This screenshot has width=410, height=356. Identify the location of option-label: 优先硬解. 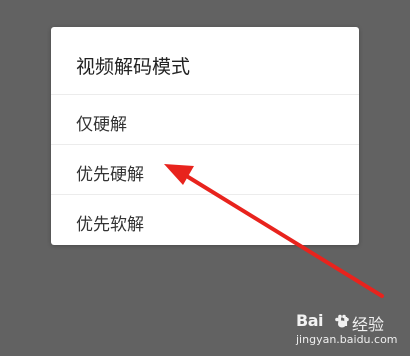
(110, 175).